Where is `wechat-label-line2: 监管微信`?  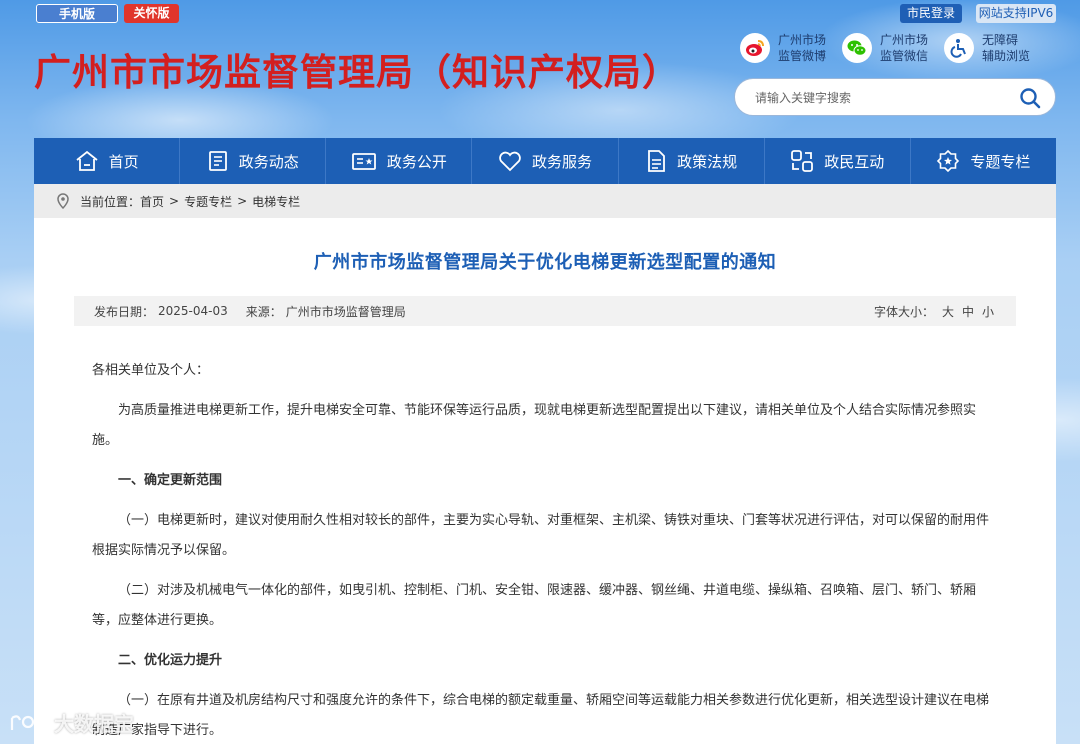
wechat-label-line2: 监管微信 is located at coordinates (904, 56).